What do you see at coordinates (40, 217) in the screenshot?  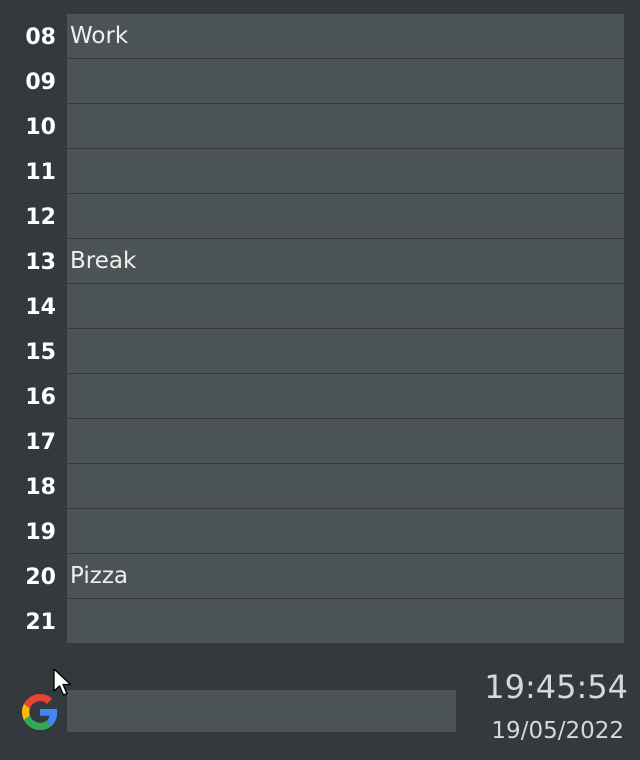 I see `hour-label: 12` at bounding box center [40, 217].